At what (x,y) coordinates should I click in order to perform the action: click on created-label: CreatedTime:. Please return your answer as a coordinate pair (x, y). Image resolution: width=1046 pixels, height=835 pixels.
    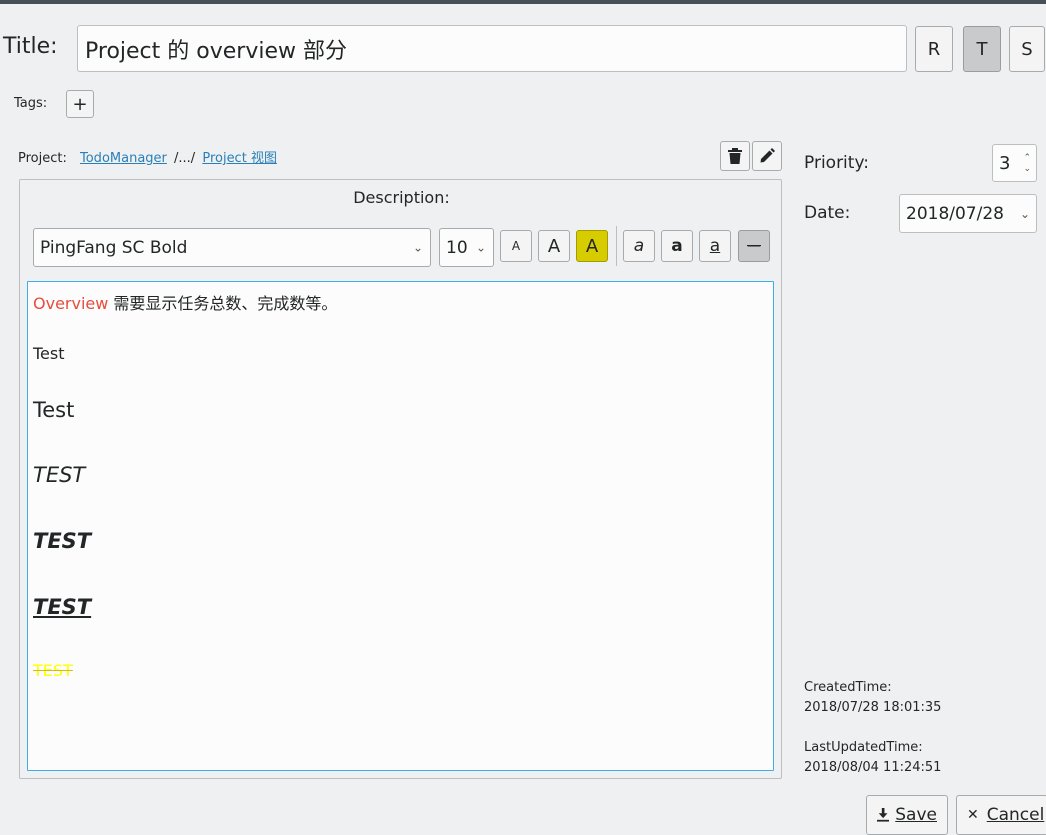
    Looking at the image, I should click on (848, 687).